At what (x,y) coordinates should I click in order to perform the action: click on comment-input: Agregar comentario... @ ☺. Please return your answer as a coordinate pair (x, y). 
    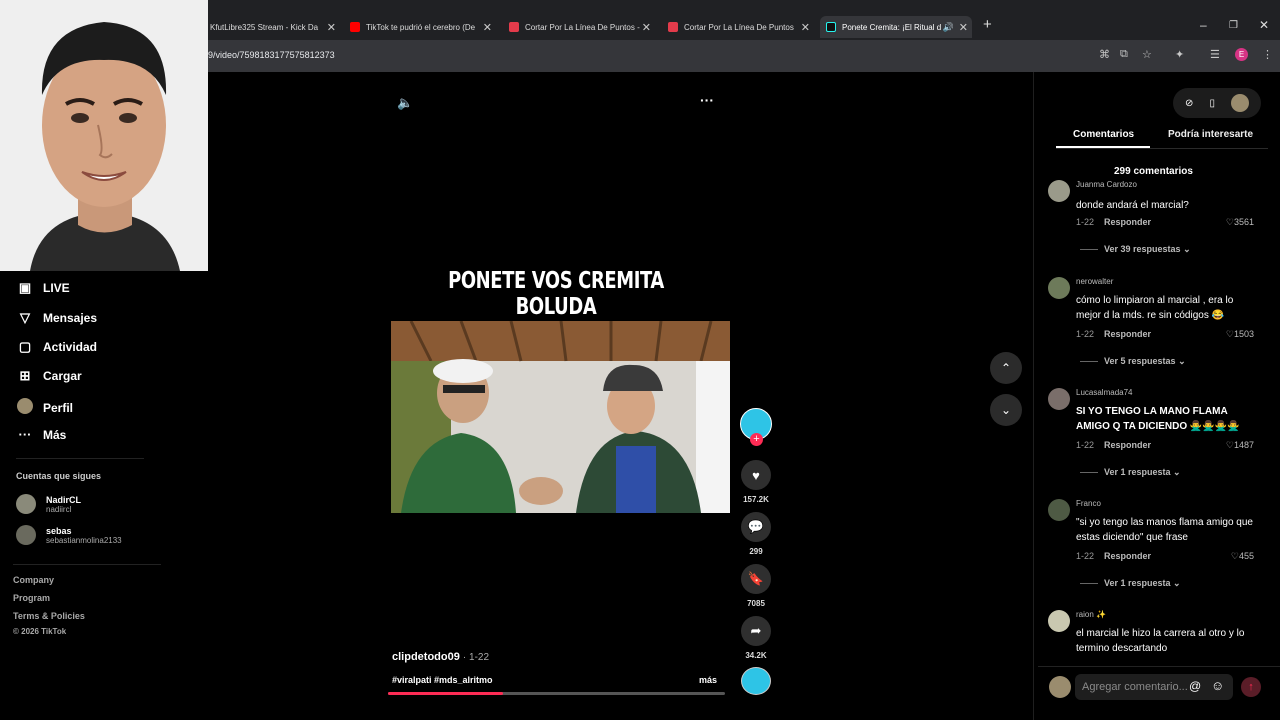
    Looking at the image, I should click on (1154, 687).